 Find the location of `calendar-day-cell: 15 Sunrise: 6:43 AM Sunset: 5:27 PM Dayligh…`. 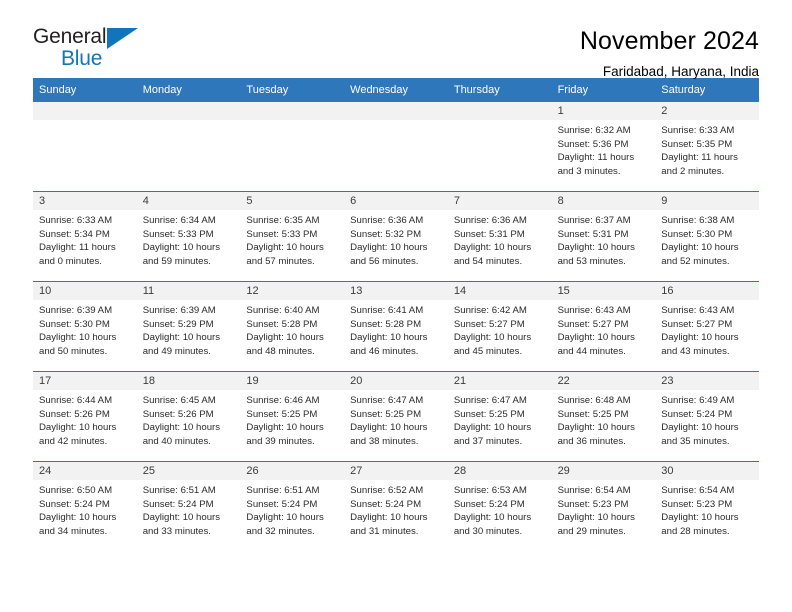

calendar-day-cell: 15 Sunrise: 6:43 AM Sunset: 5:27 PM Dayligh… is located at coordinates (603, 326).